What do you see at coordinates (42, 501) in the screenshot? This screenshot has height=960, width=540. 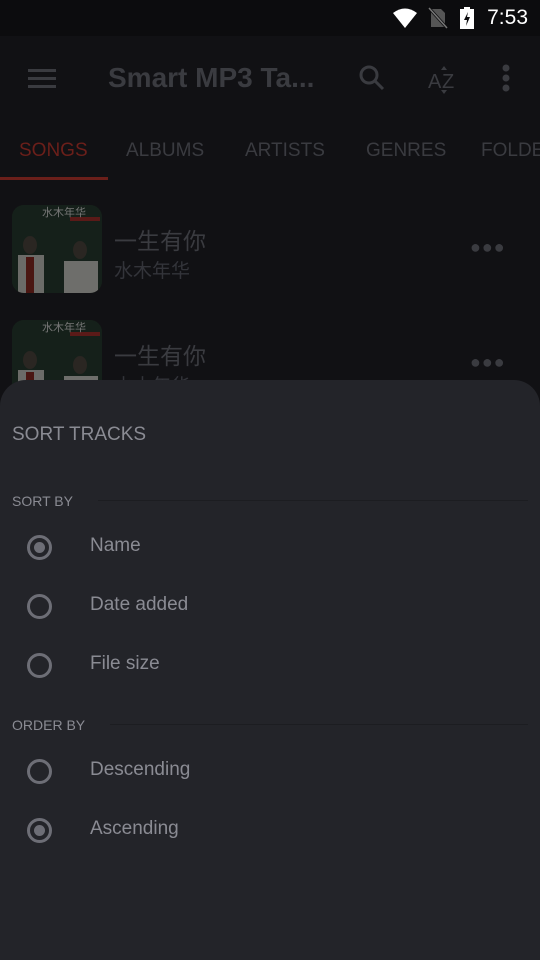 I see `sort-by-label: SORT BY` at bounding box center [42, 501].